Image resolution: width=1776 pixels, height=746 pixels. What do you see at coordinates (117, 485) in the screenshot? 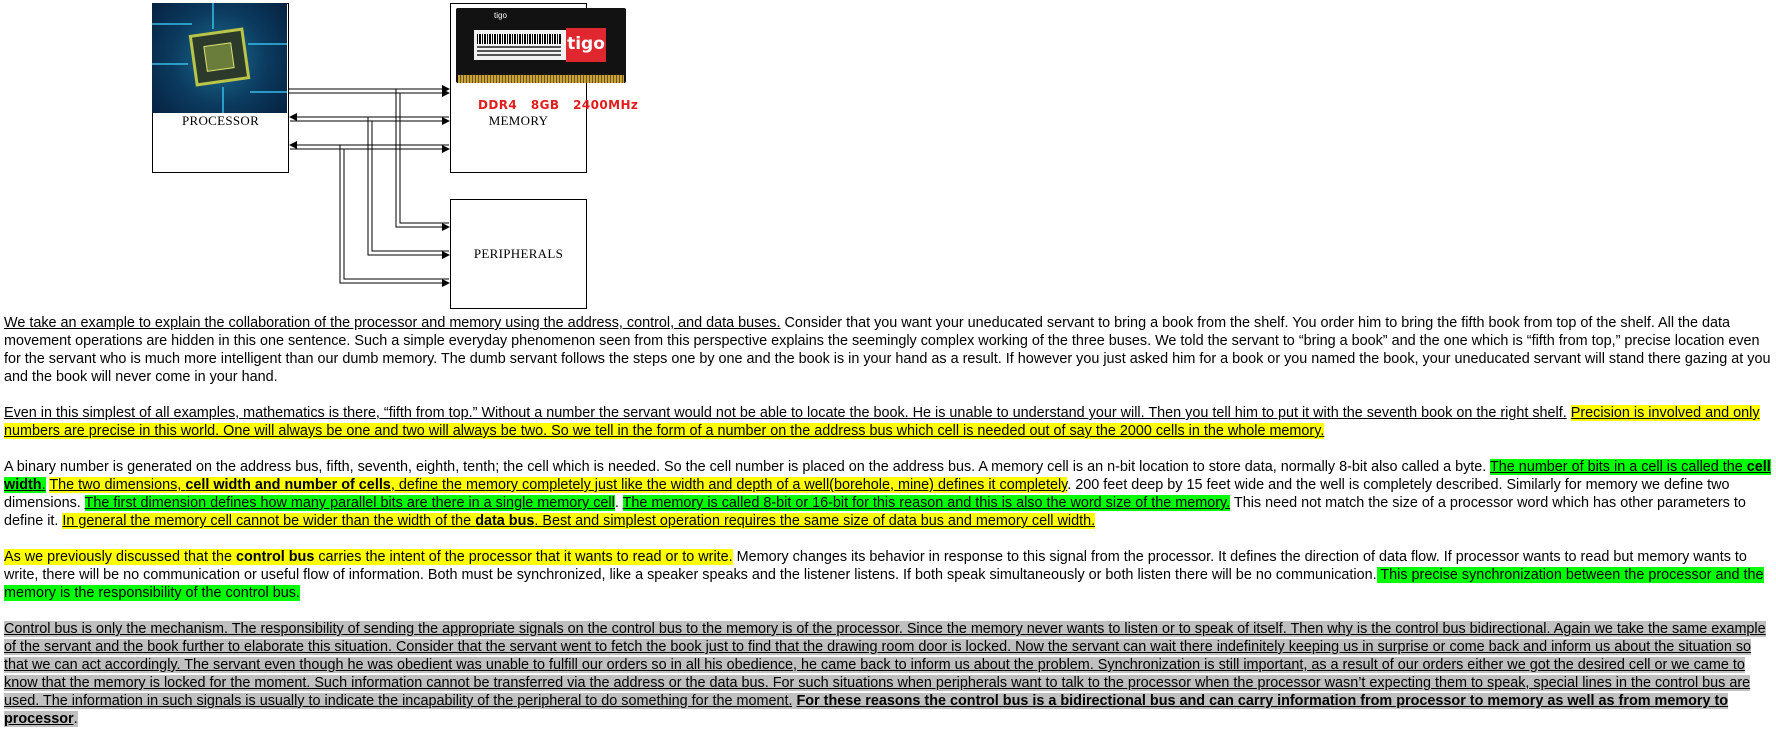
I see `text-run: The two dimensions,` at bounding box center [117, 485].